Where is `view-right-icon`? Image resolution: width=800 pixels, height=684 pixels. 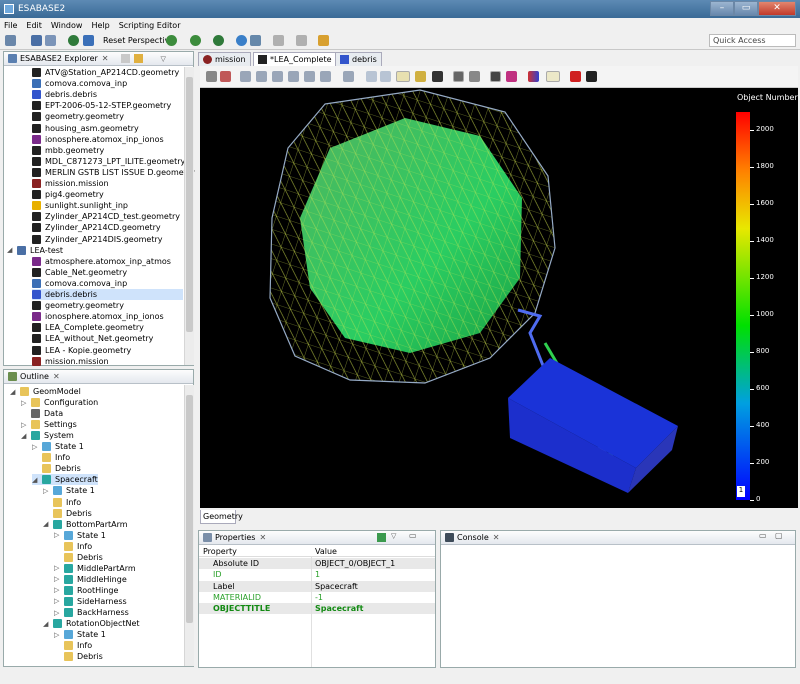
view-right-icon is located at coordinates (293, 76).